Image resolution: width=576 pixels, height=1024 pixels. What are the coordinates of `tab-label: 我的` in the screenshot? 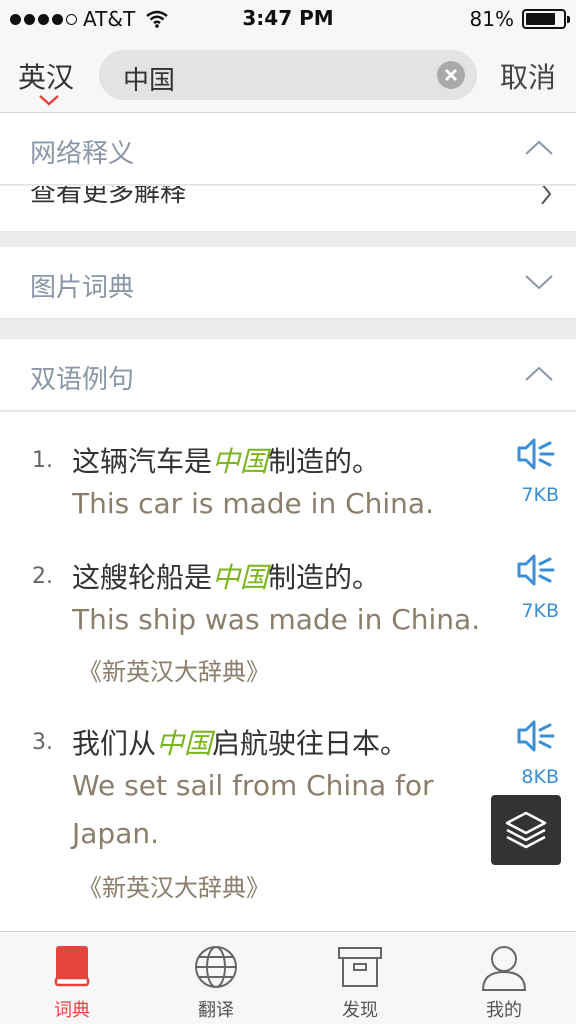 It's located at (504, 1010).